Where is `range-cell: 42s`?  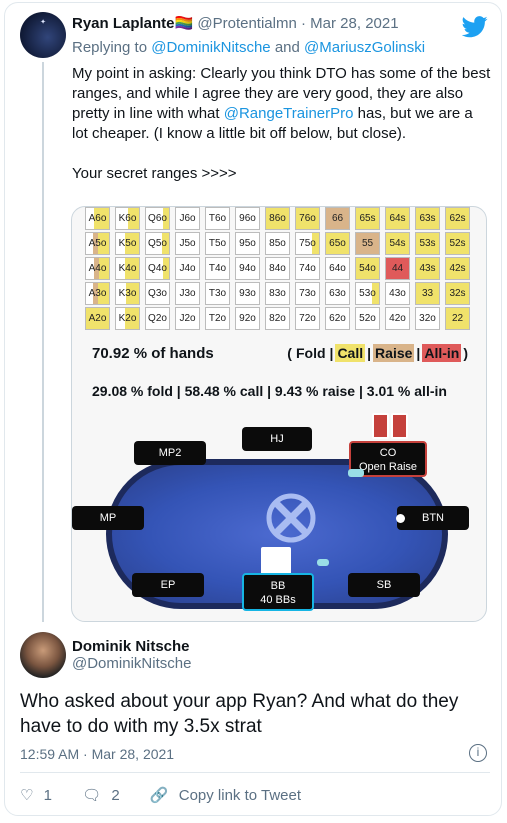 range-cell: 42s is located at coordinates (457, 268).